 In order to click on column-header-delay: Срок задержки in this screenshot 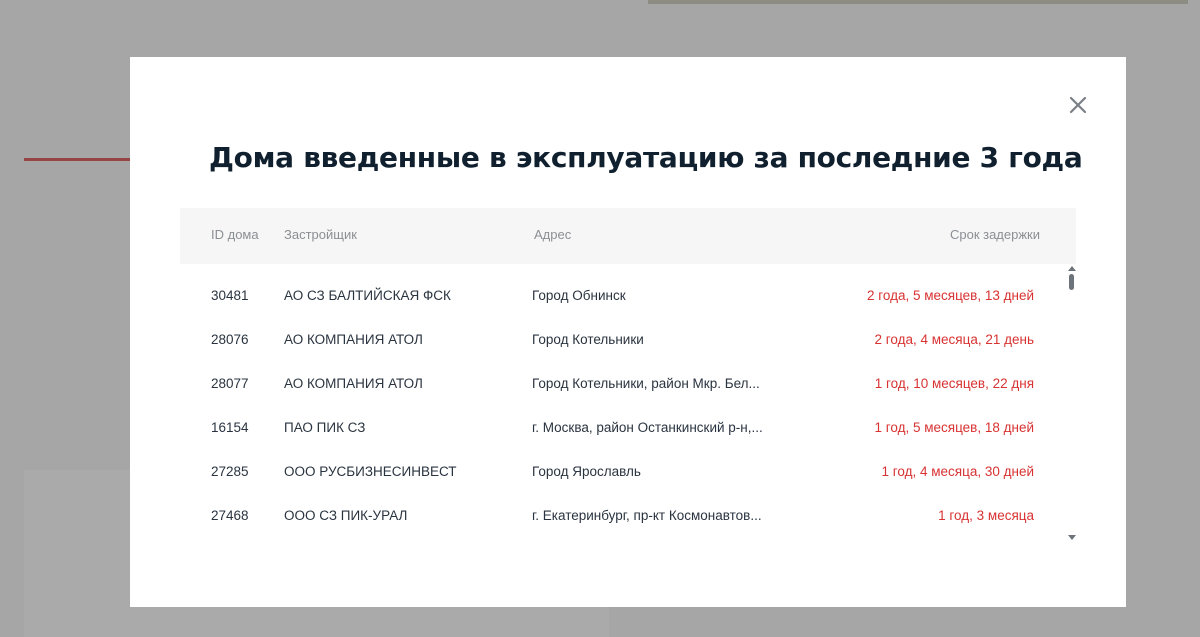, I will do `click(994, 234)`.